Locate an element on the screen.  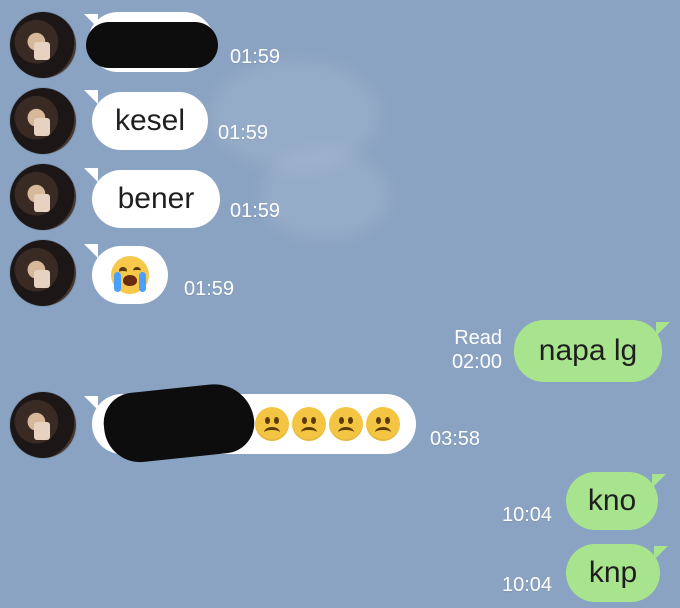
message-text: napa lg is located at coordinates (588, 350).